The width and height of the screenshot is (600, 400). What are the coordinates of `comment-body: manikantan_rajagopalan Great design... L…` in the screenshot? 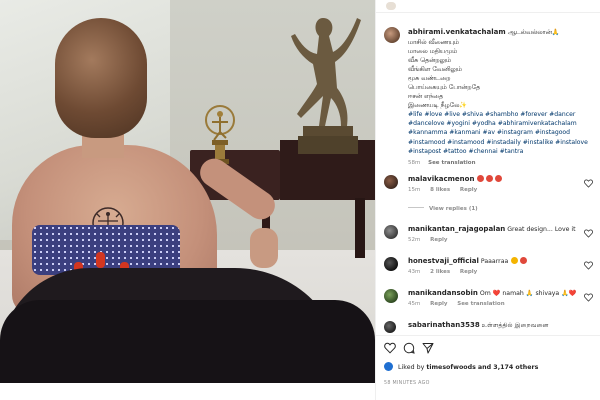 It's located at (498, 229).